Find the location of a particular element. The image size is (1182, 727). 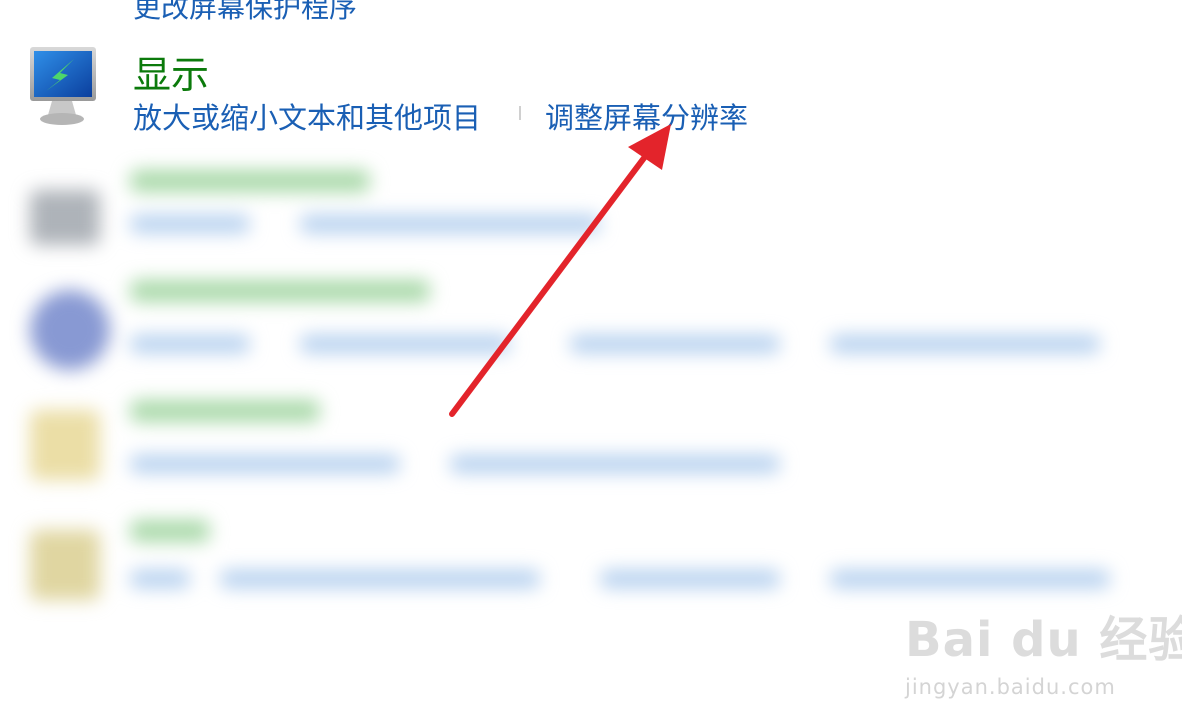

screen-resolution-link: 调整屏幕分辨率 is located at coordinates (646, 116).